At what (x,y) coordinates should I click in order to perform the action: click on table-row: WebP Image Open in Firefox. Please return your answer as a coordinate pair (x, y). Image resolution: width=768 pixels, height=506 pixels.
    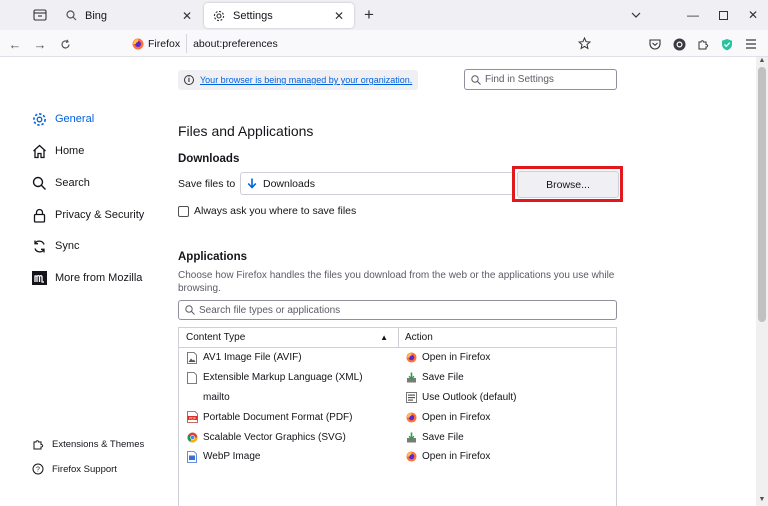
    Looking at the image, I should click on (397, 457).